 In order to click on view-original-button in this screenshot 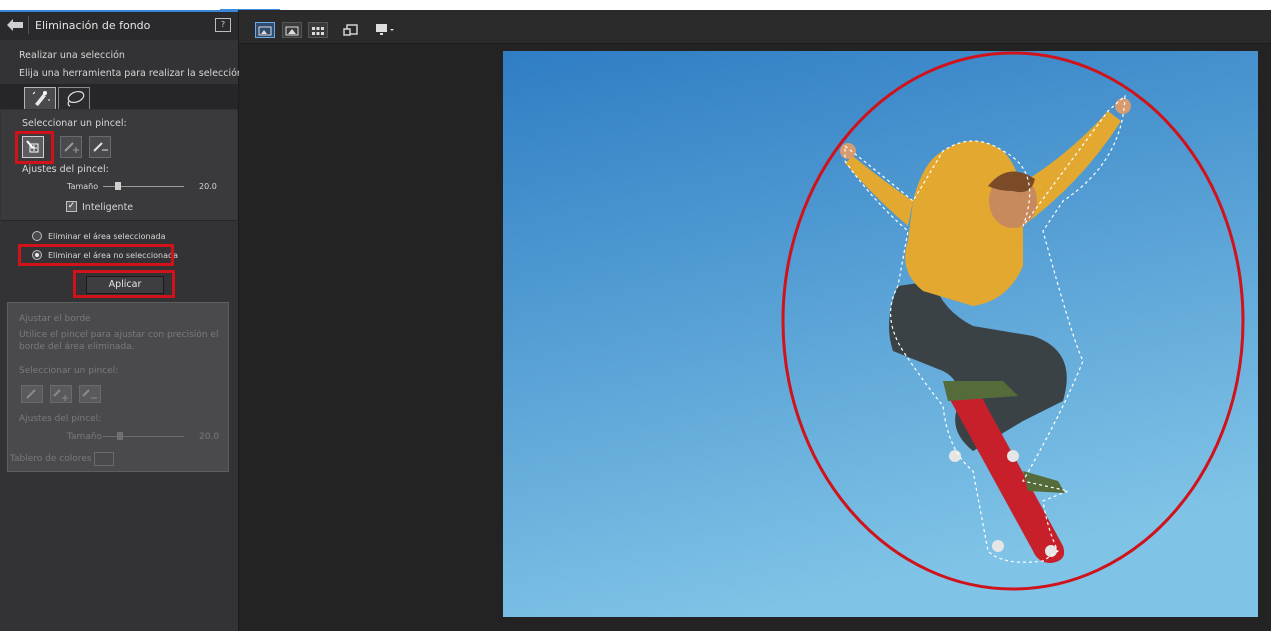, I will do `click(265, 30)`.